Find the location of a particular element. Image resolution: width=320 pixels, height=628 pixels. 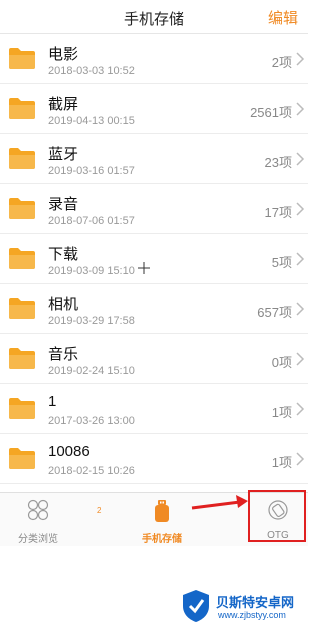

folder-name: 蓝牙 is located at coordinates (63, 154).